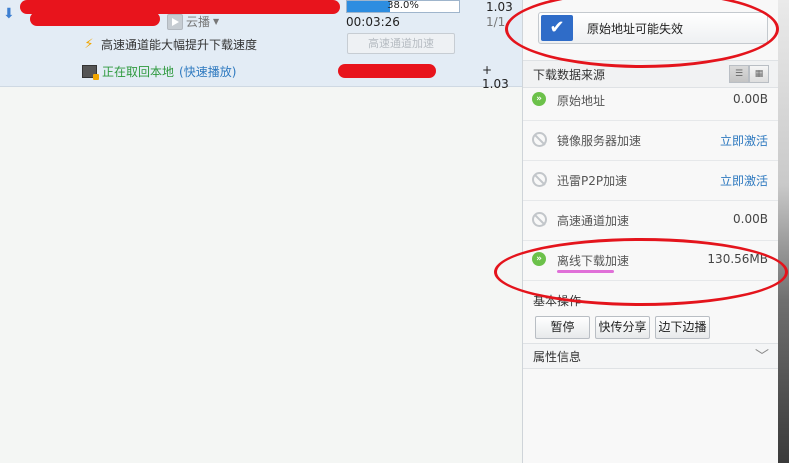 This screenshot has width=789, height=463. Describe the element at coordinates (593, 221) in the screenshot. I see `source-name: 高速通道加速` at that location.